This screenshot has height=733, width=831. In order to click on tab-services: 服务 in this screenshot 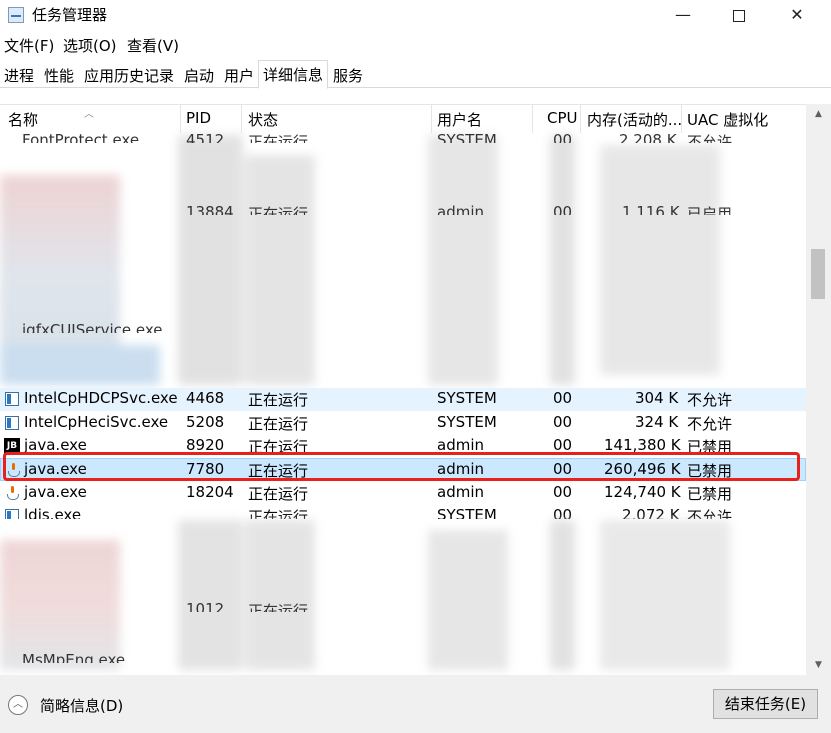, I will do `click(348, 75)`.